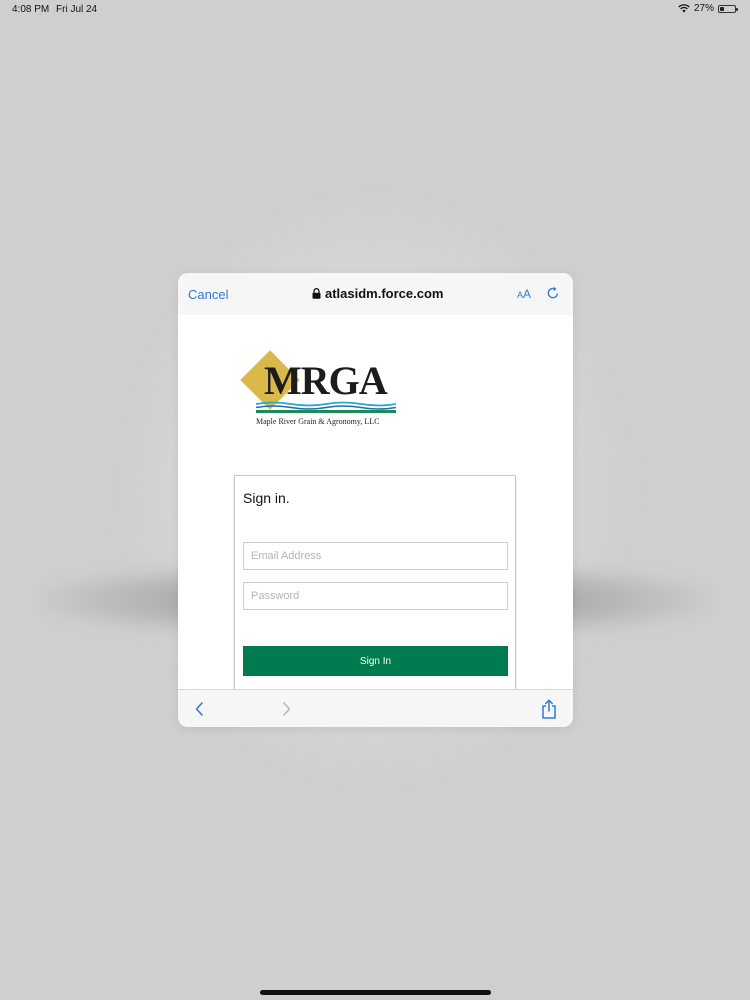  Describe the element at coordinates (326, 380) in the screenshot. I see `logo-name: MRGA` at that location.